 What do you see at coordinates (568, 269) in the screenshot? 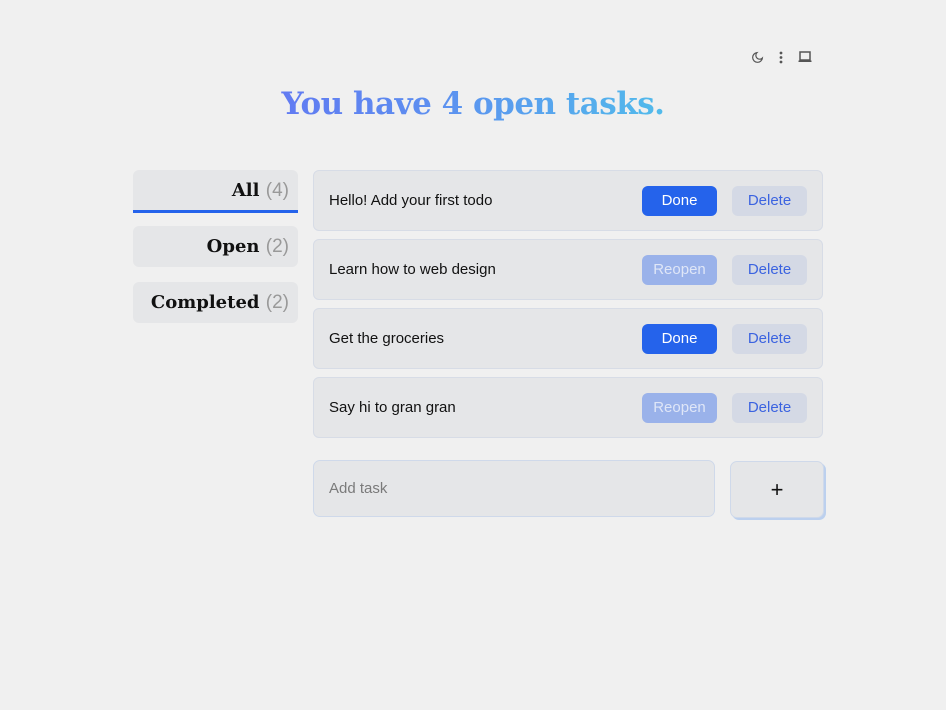
I see `task-row: Learn how to web design Reopen Delete` at bounding box center [568, 269].